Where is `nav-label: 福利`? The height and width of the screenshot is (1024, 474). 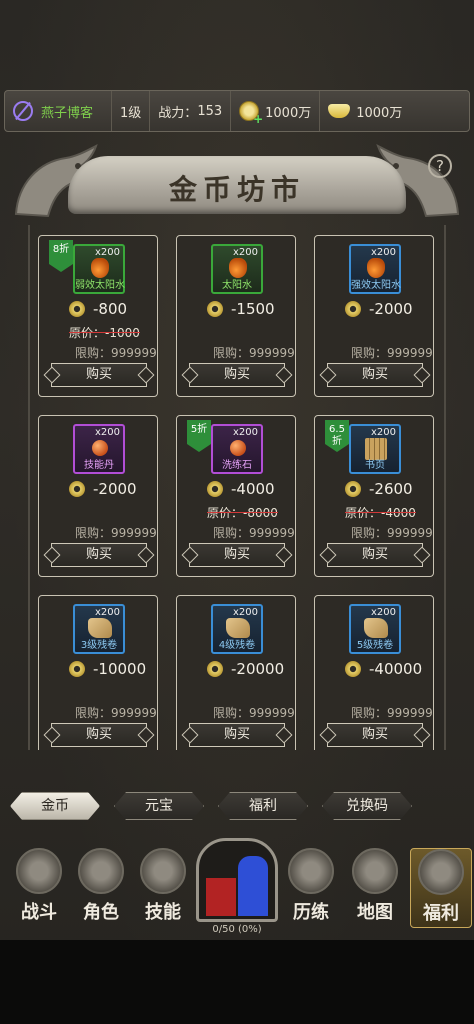
nav-label: 福利 is located at coordinates (441, 913).